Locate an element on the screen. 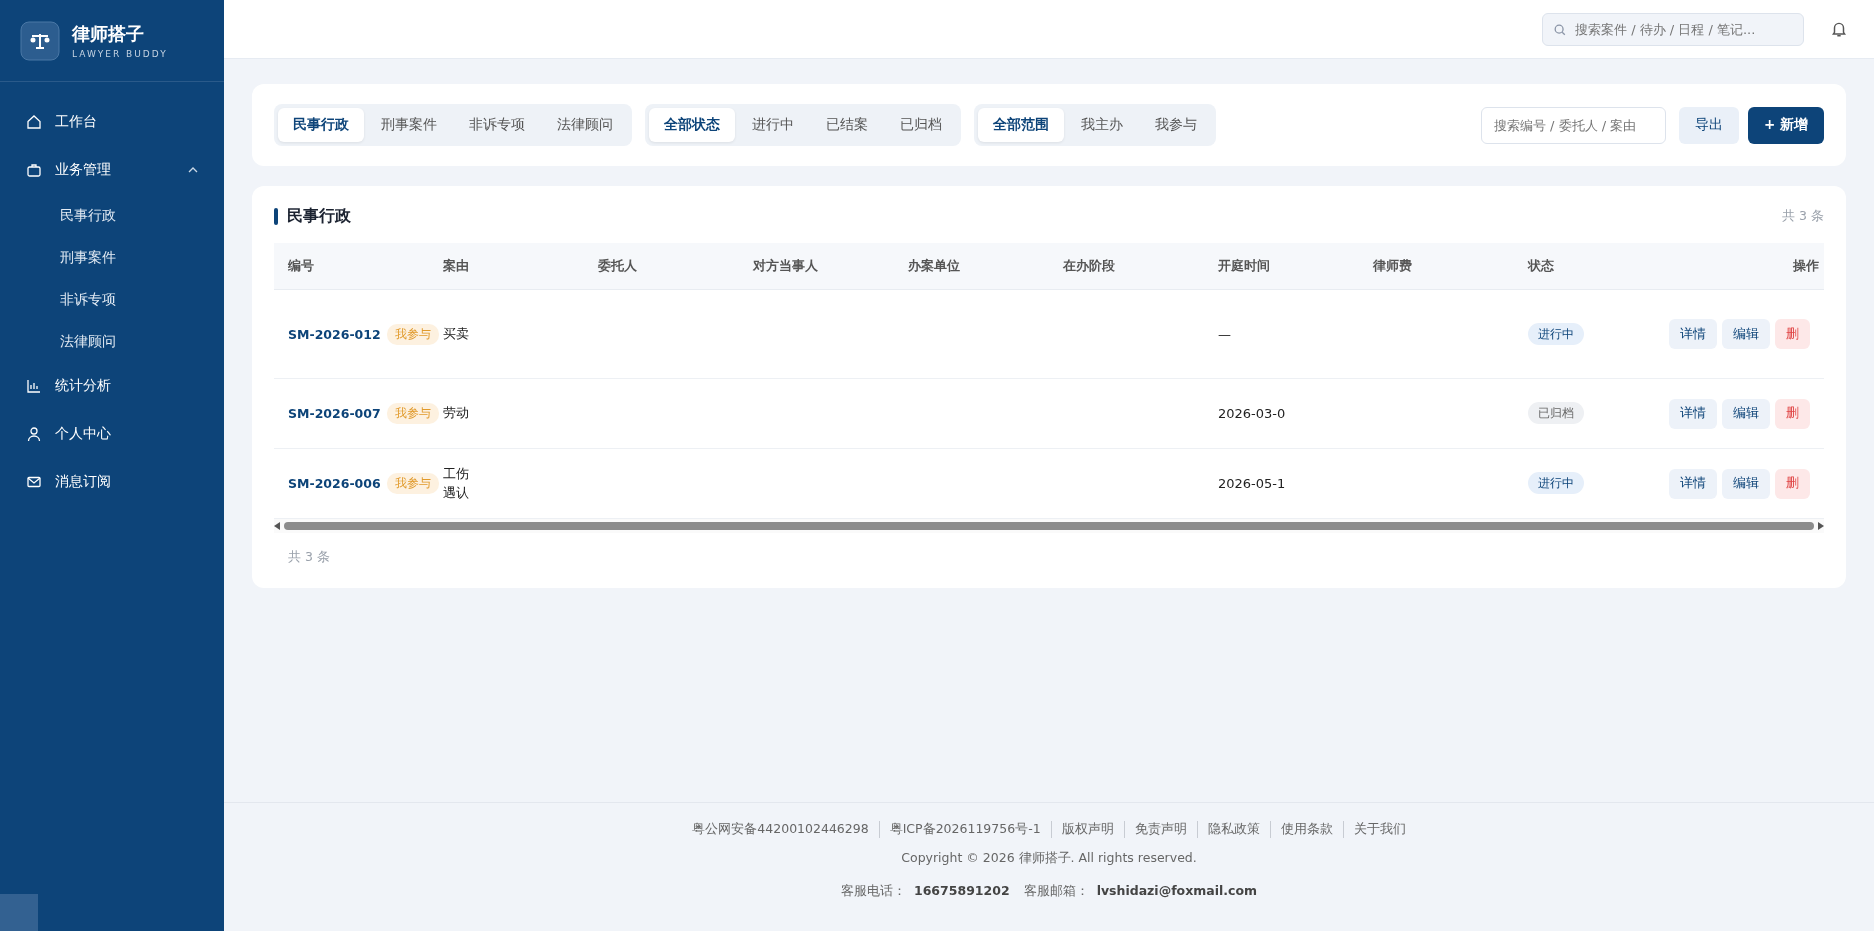 This screenshot has width=1874, height=931. copyright-text: Copyright © 2026 律师搭子. All rights reserved. is located at coordinates (1049, 858).